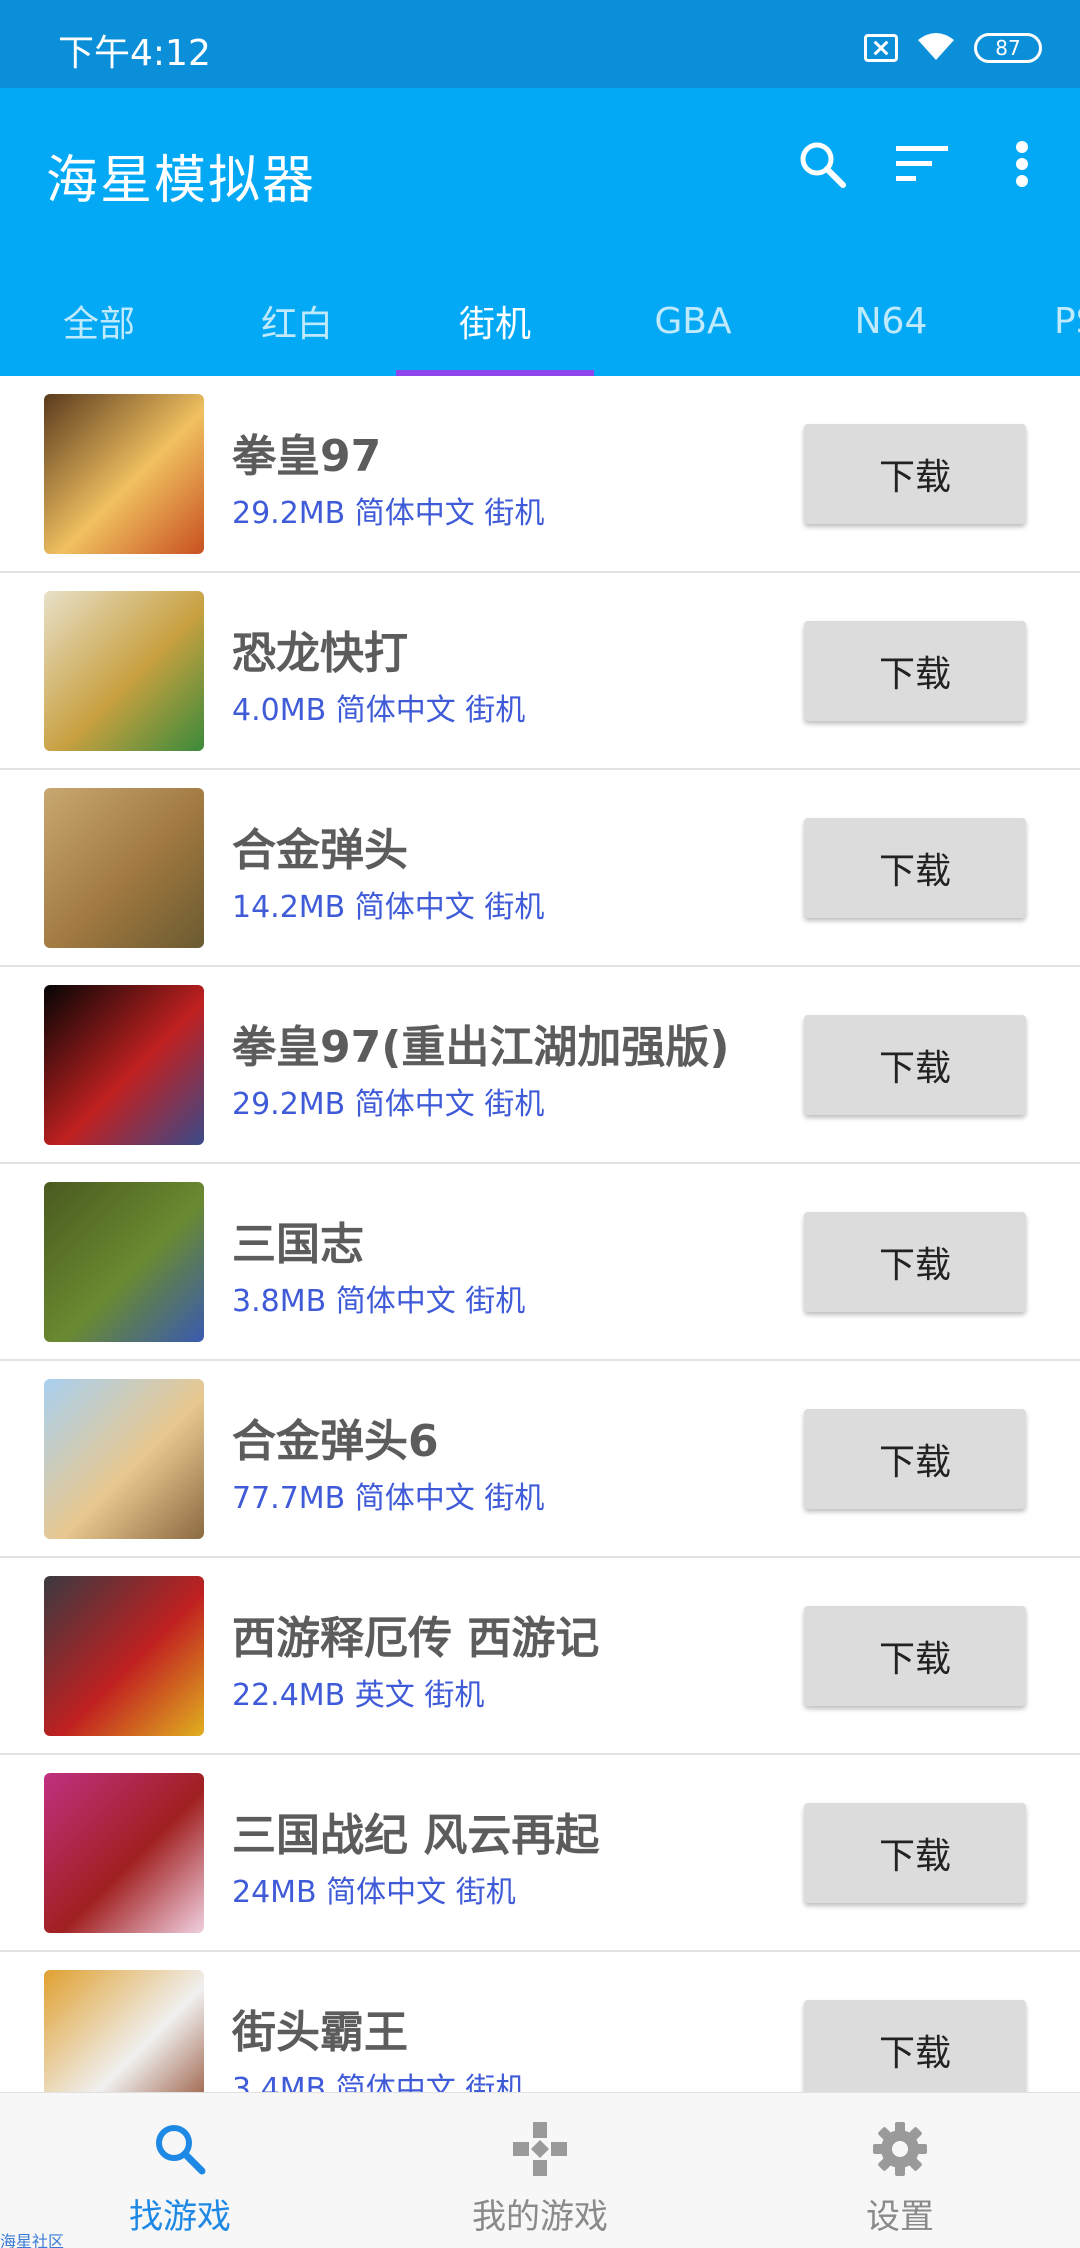 This screenshot has width=1080, height=2248. I want to click on game-name: 拳皇97(重出江湖加强版), so click(481, 1047).